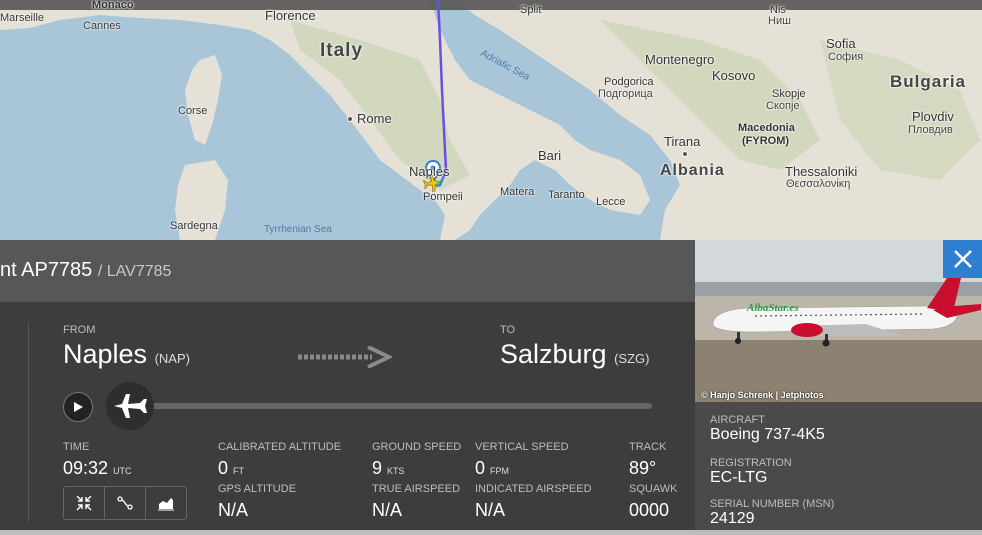 The height and width of the screenshot is (535, 982). Describe the element at coordinates (772, 504) in the screenshot. I see `serial-number-label: SERIAL NUMBER (MSN)` at that location.